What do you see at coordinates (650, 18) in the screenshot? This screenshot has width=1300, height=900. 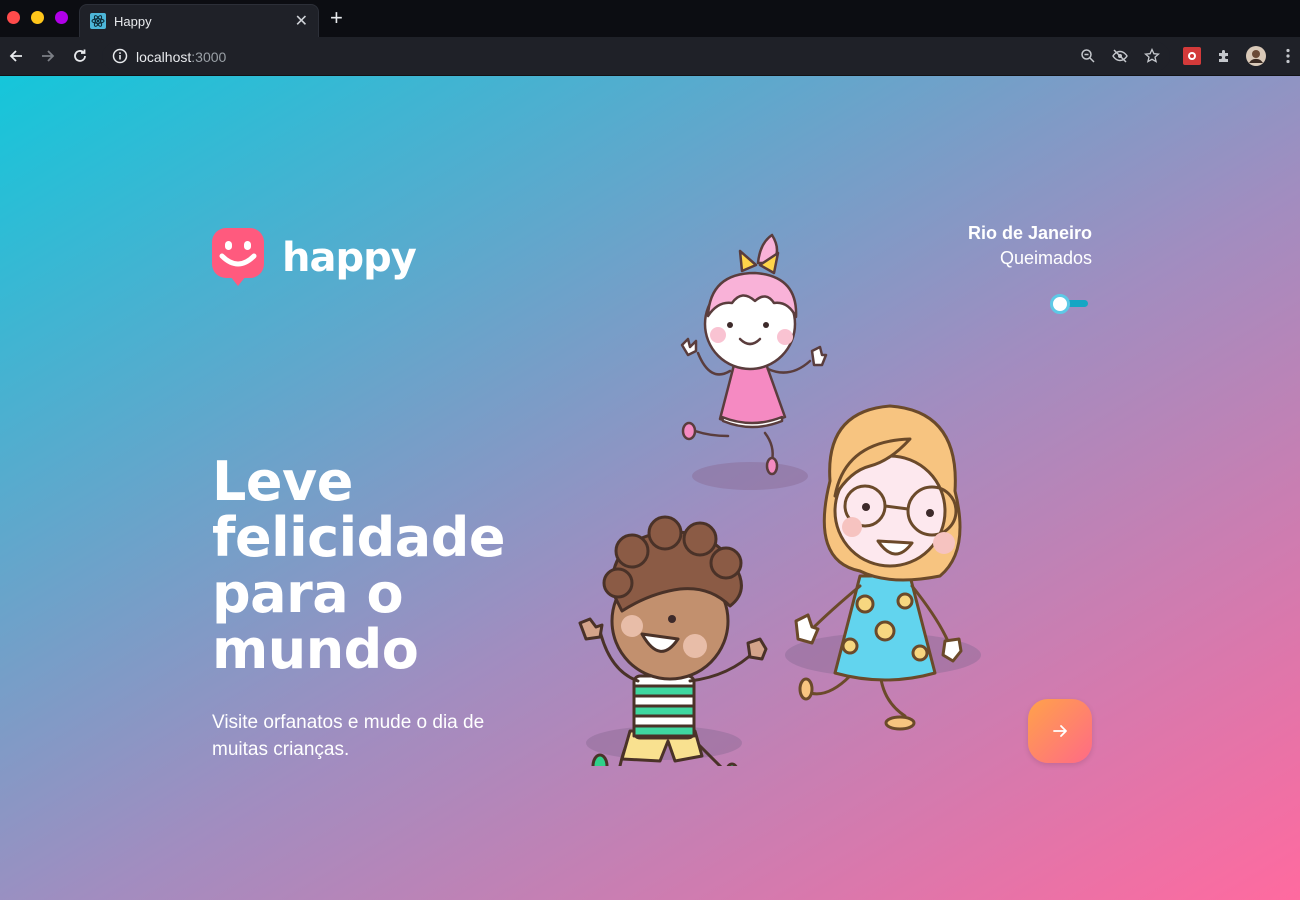 I see `browser-tab-bar: Happy ✕ +` at bounding box center [650, 18].